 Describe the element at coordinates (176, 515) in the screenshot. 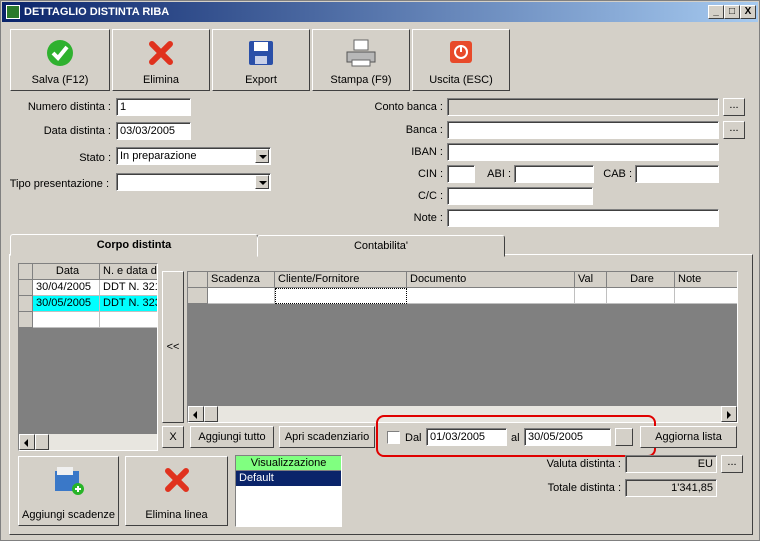

I see `delete-line-label: Elimina linea` at that location.